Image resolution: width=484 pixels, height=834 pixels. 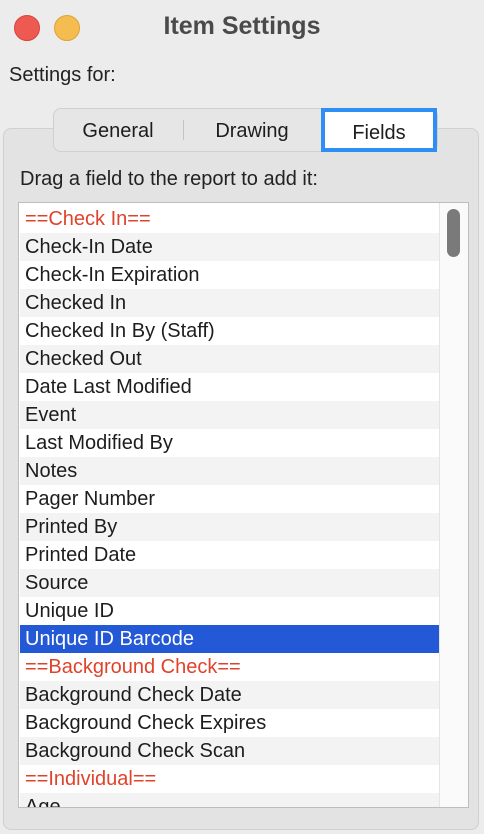 I want to click on list-item: Checked In By (Staff), so click(x=229, y=331).